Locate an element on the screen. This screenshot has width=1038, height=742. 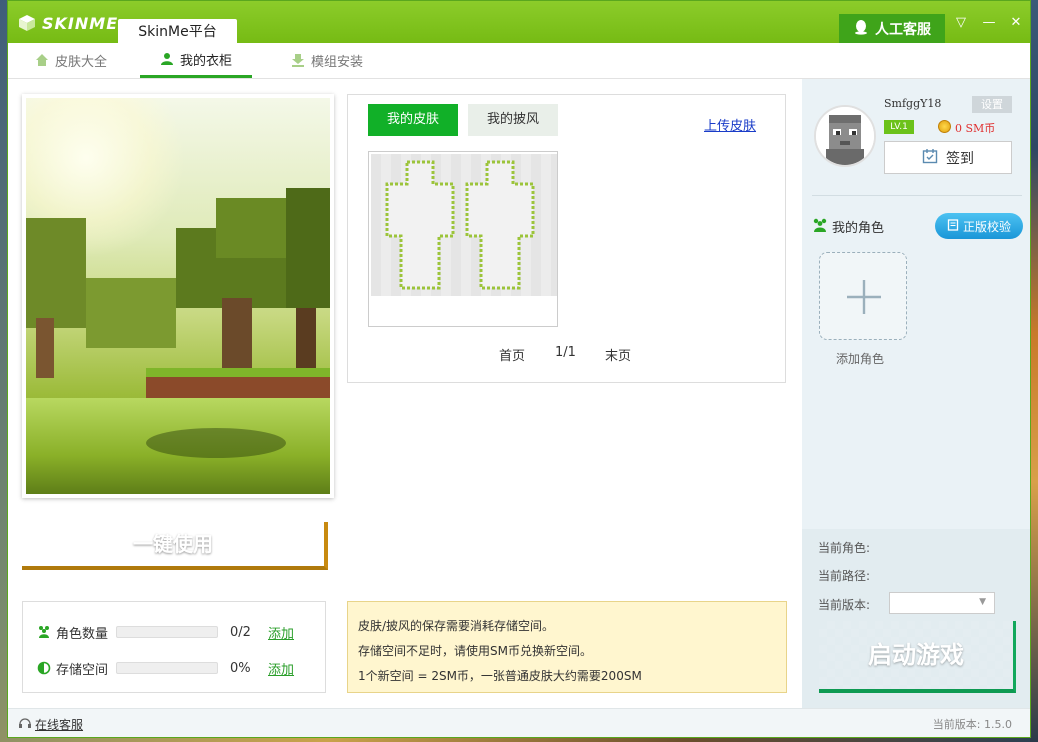
current-version-label: 当前版本: is located at coordinates (844, 605).